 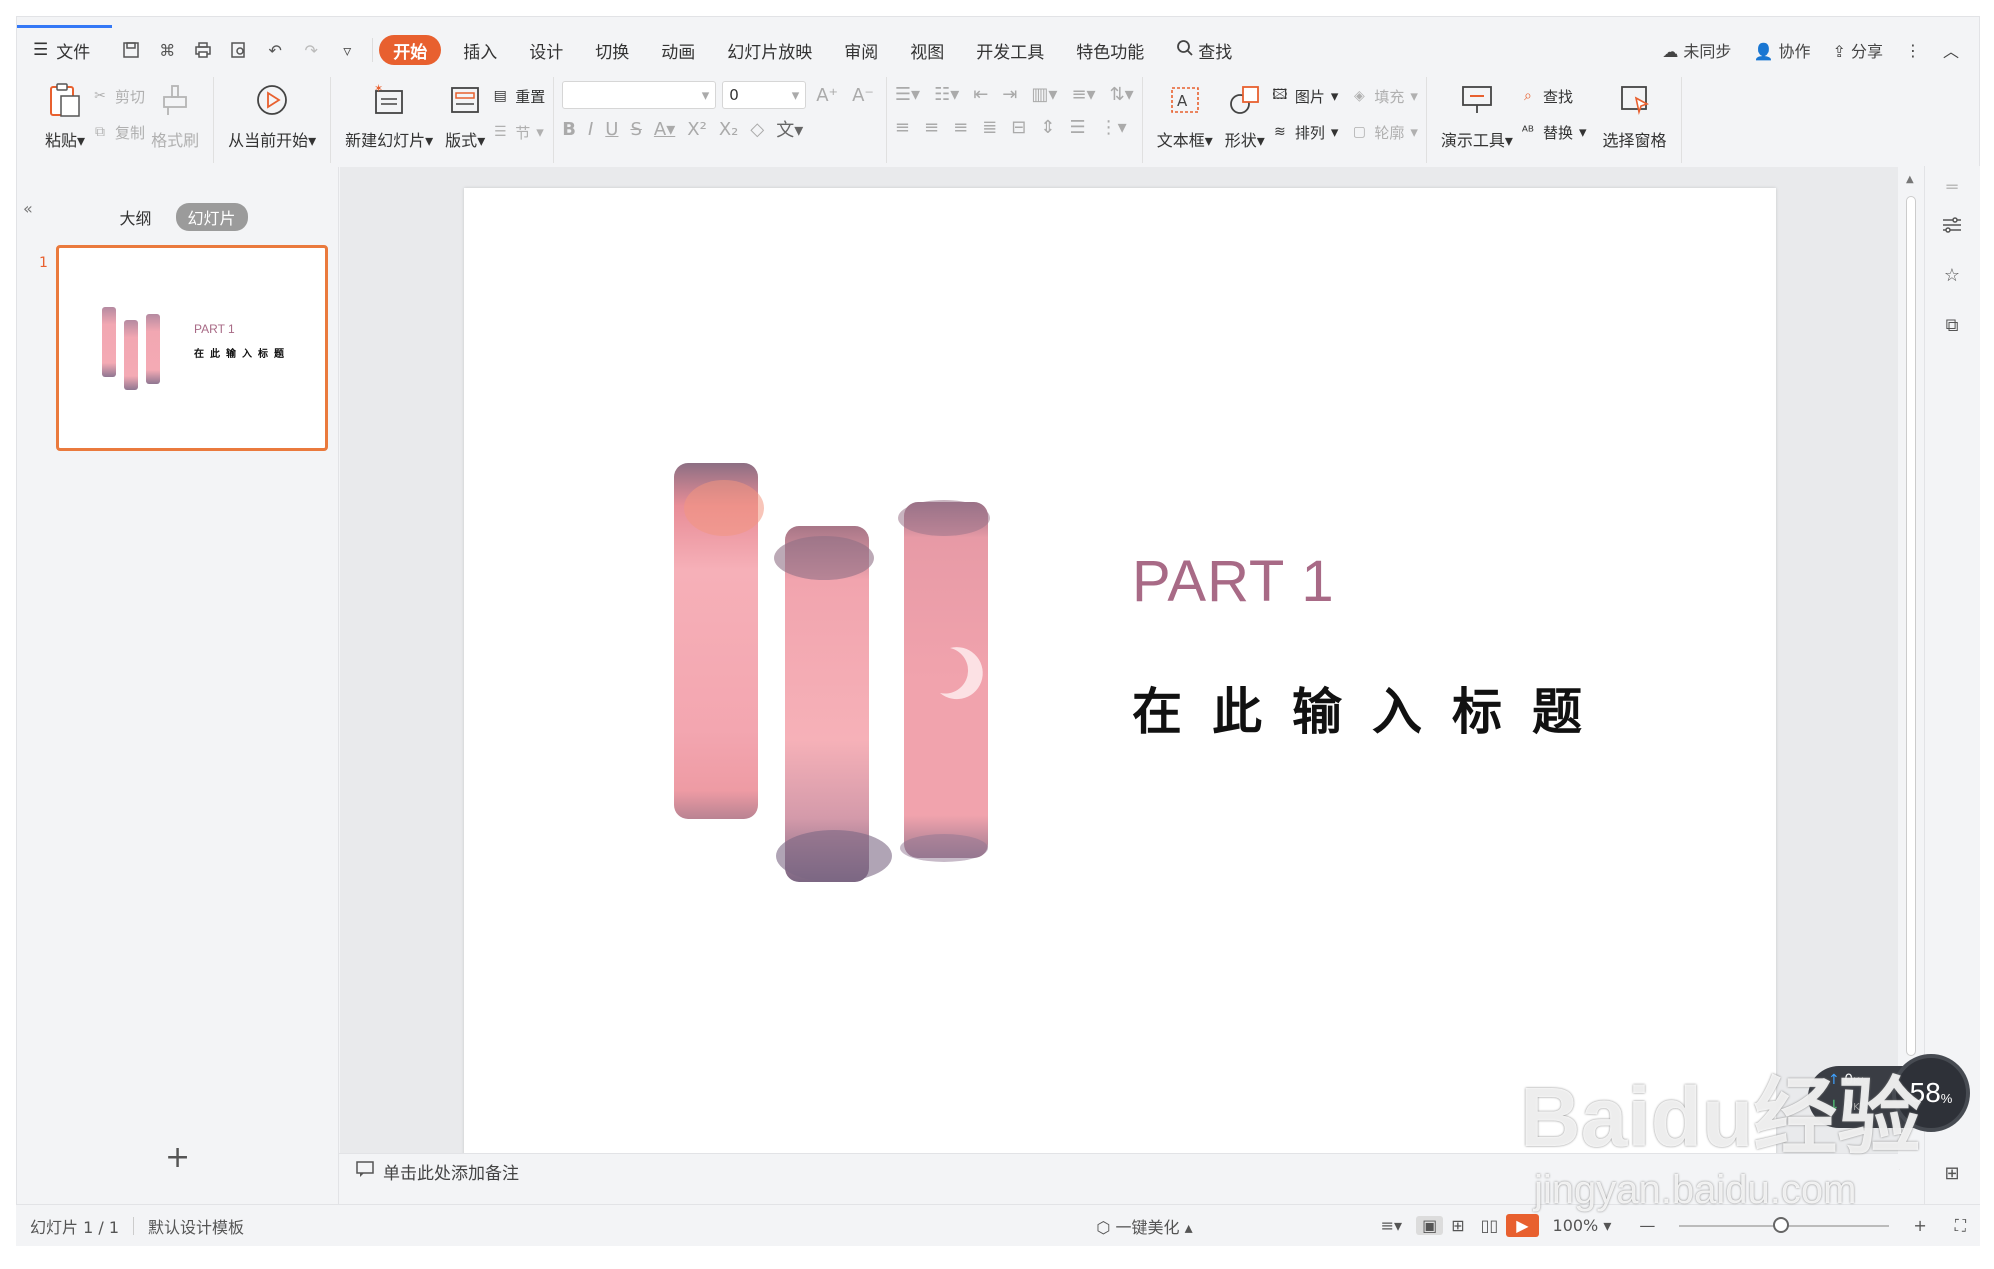 I want to click on slides-panel: « 大纲 幻灯片 1 PART 1 在此输入标题 +, so click(x=178, y=686).